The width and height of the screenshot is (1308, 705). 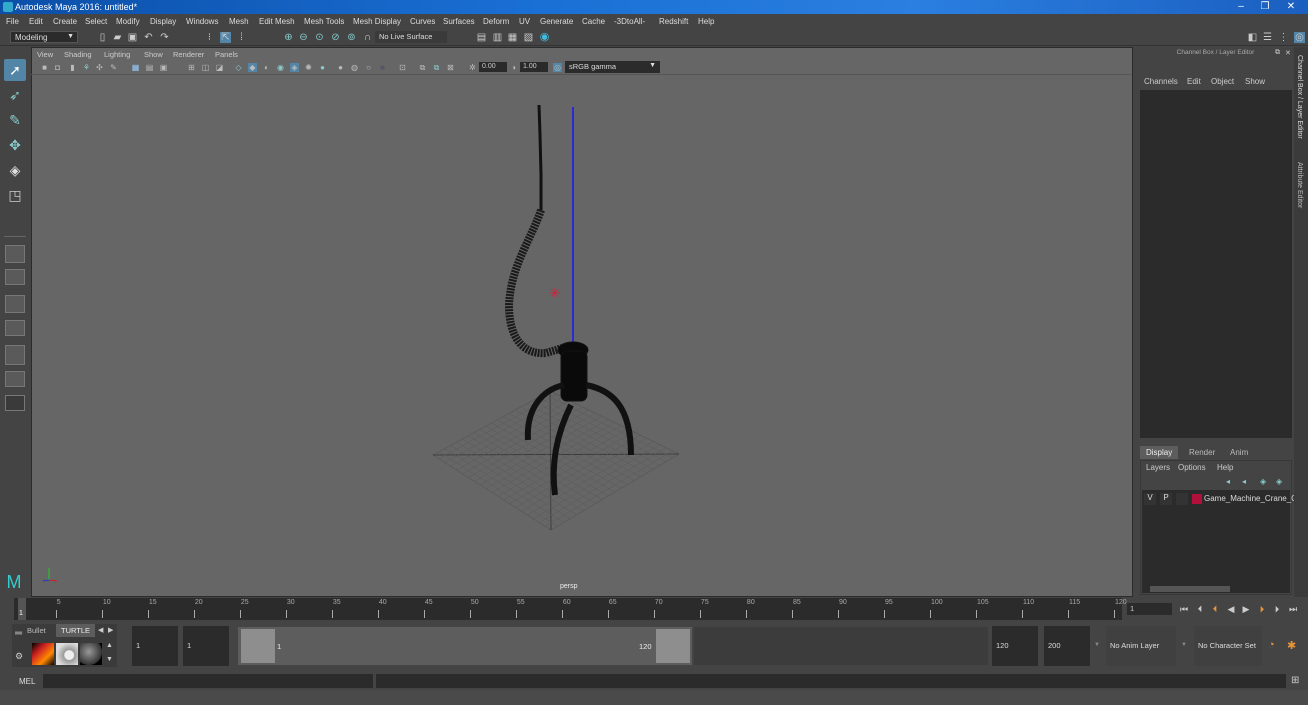 I want to click on hypershade-icon: ◉, so click(x=544, y=37).